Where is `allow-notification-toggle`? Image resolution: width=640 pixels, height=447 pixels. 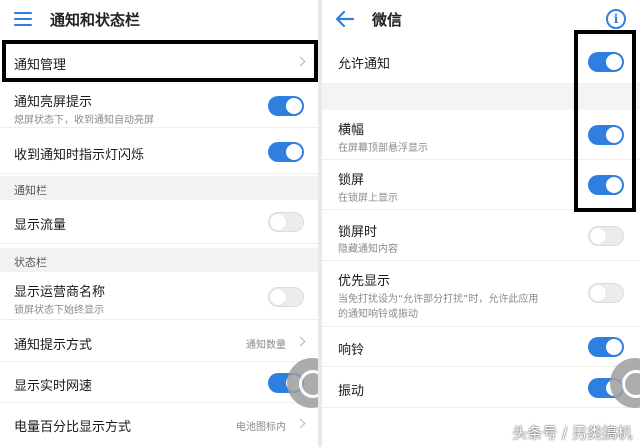
allow-notification-toggle is located at coordinates (606, 62).